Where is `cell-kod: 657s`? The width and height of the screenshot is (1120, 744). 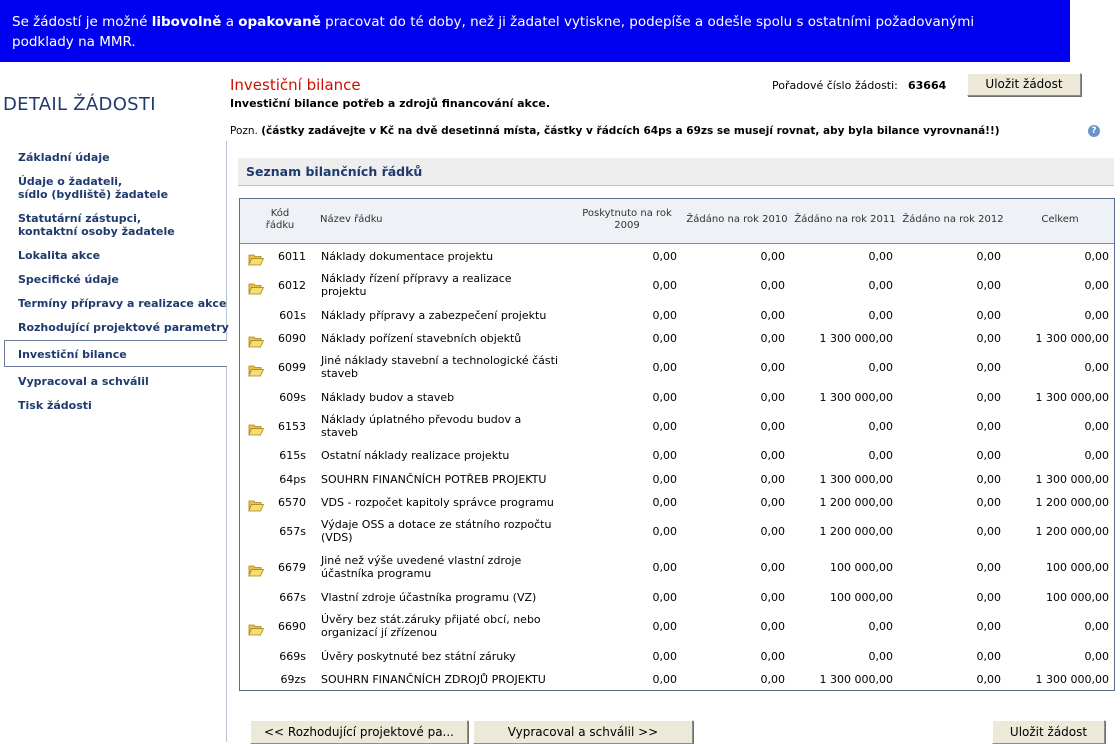 cell-kod: 657s is located at coordinates (292, 531).